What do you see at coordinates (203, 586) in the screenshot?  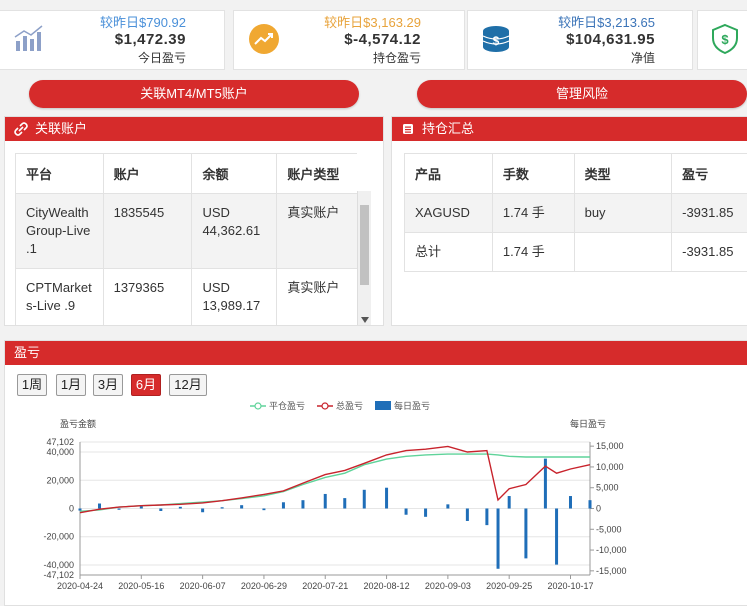 I see `x-tick-label: 2020-06-07` at bounding box center [203, 586].